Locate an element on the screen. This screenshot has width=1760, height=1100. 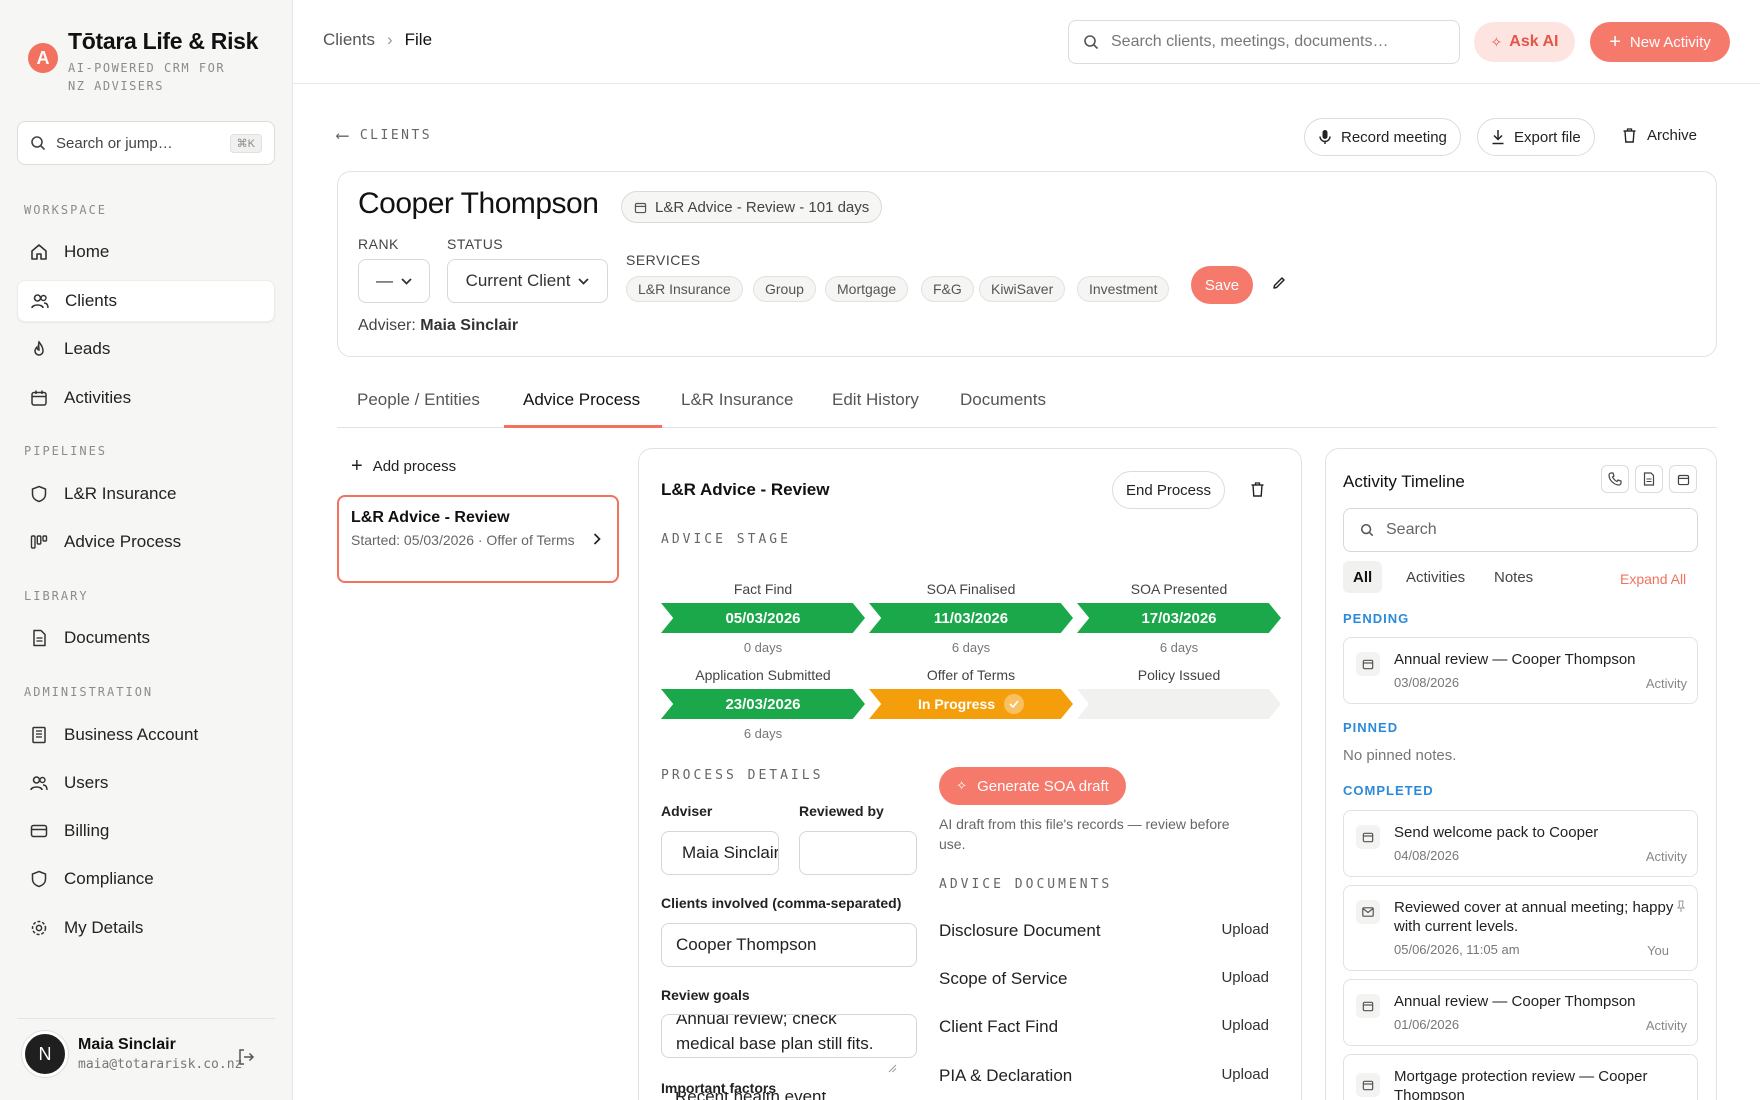
sidebar-item-billing: Billing is located at coordinates (146, 831).